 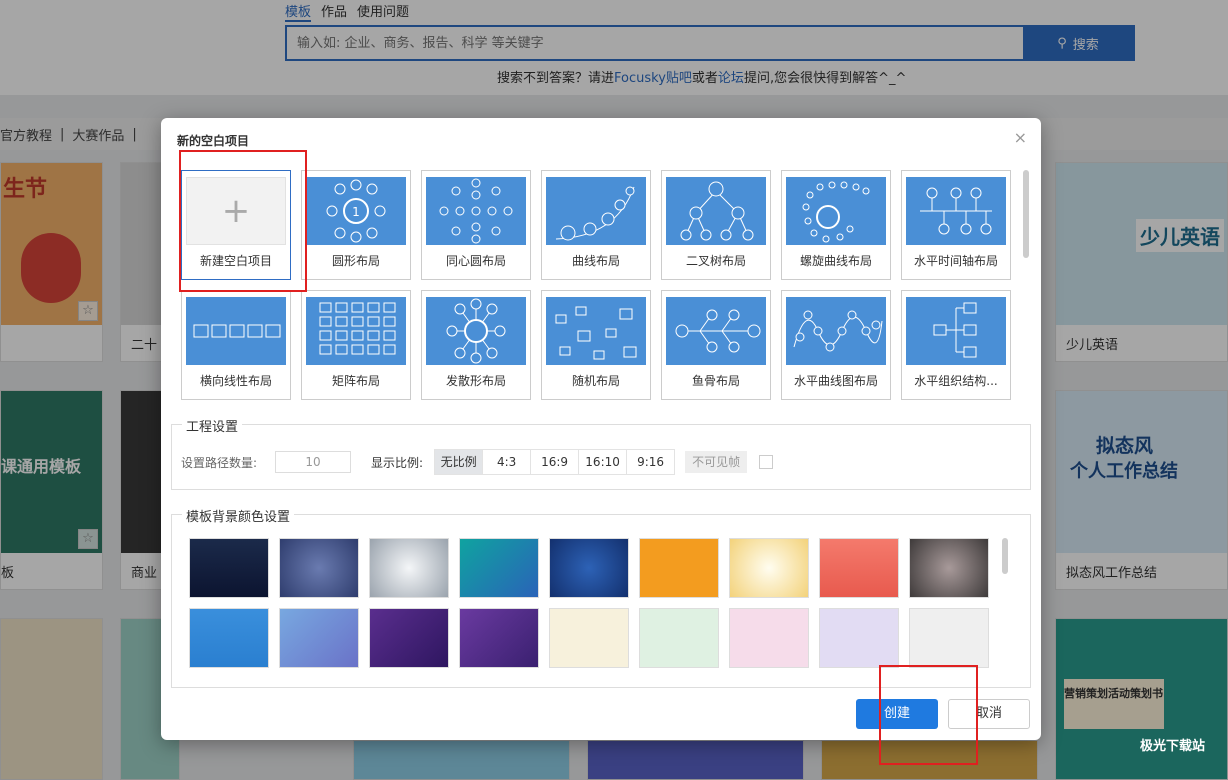 I want to click on layout-fishbone: 鱼骨布局, so click(x=716, y=345).